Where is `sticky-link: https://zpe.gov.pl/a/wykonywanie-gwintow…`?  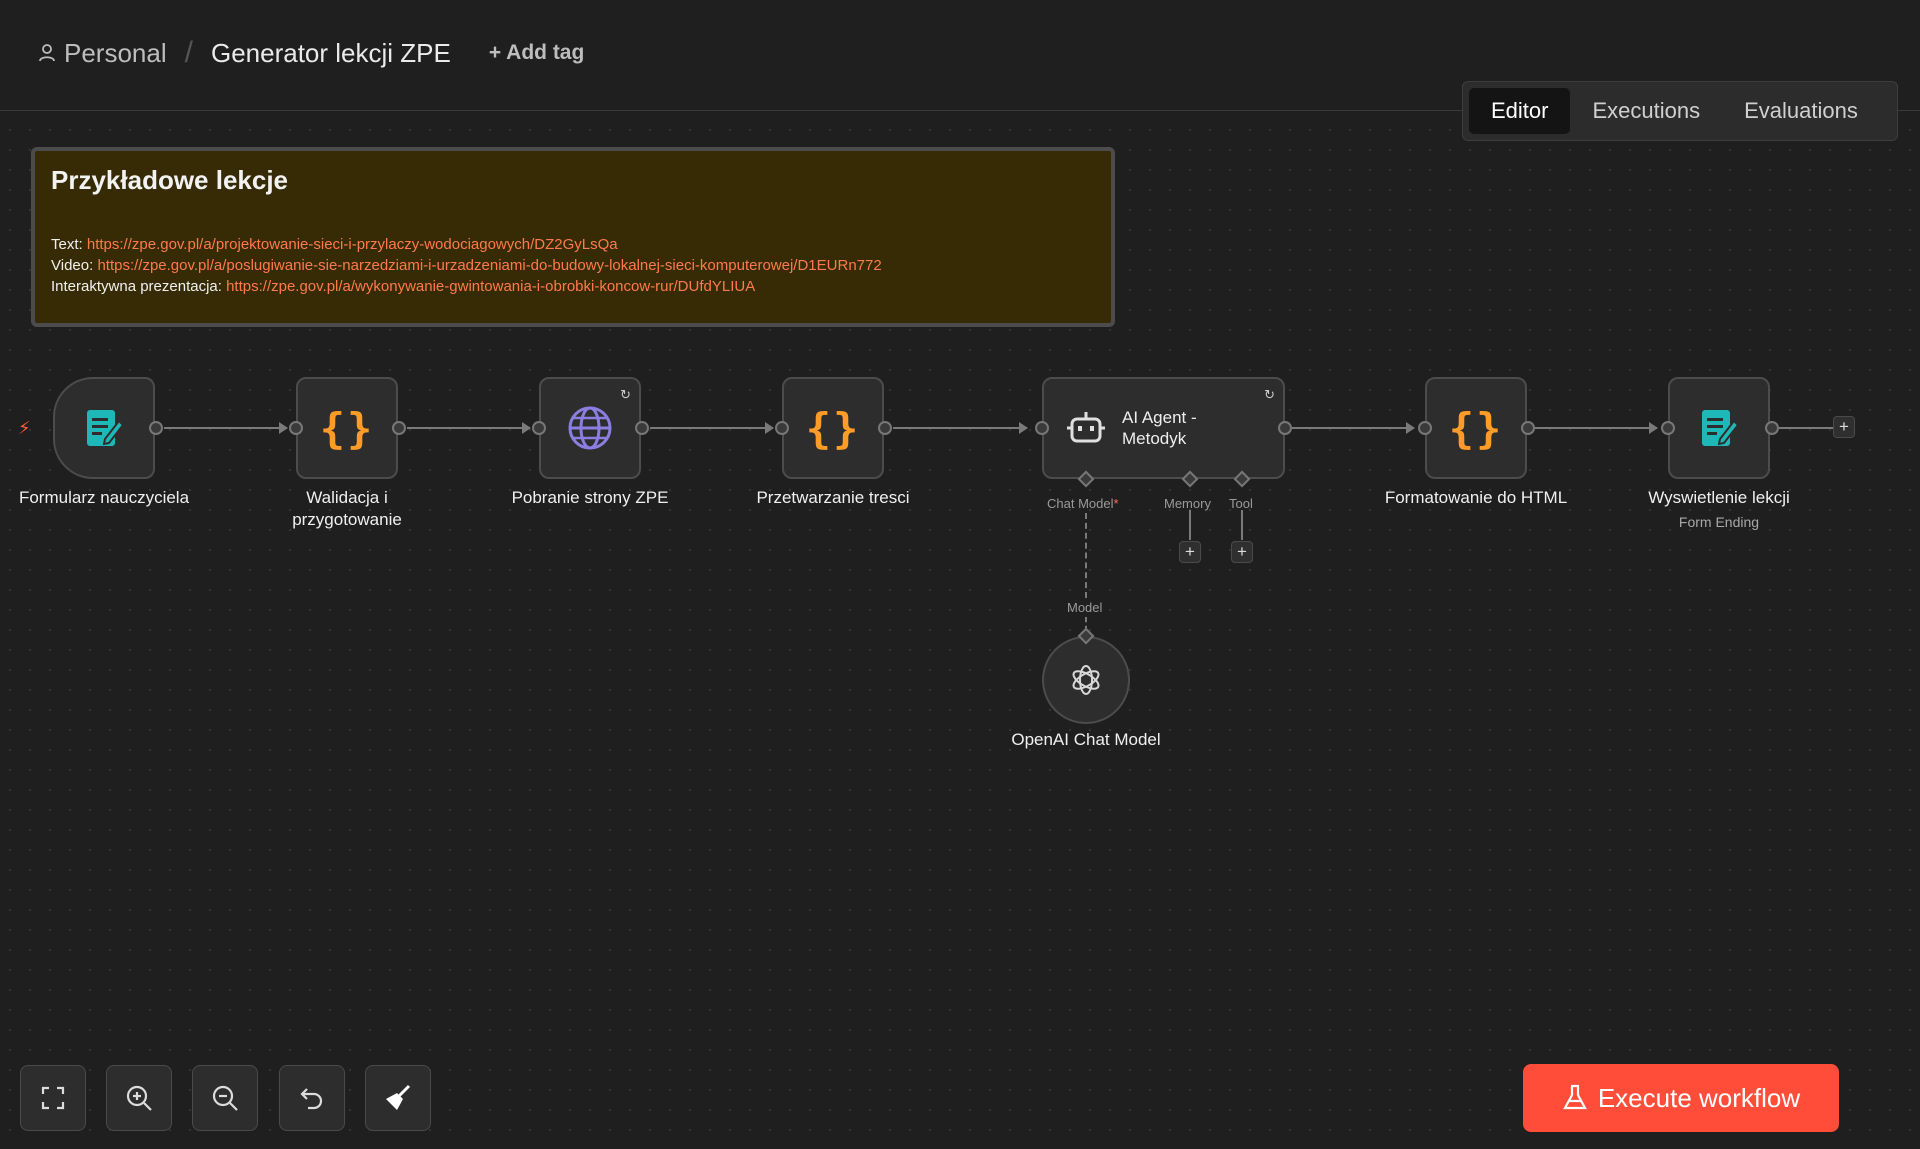
sticky-link: https://zpe.gov.pl/a/wykonywanie-gwintow… is located at coordinates (490, 286).